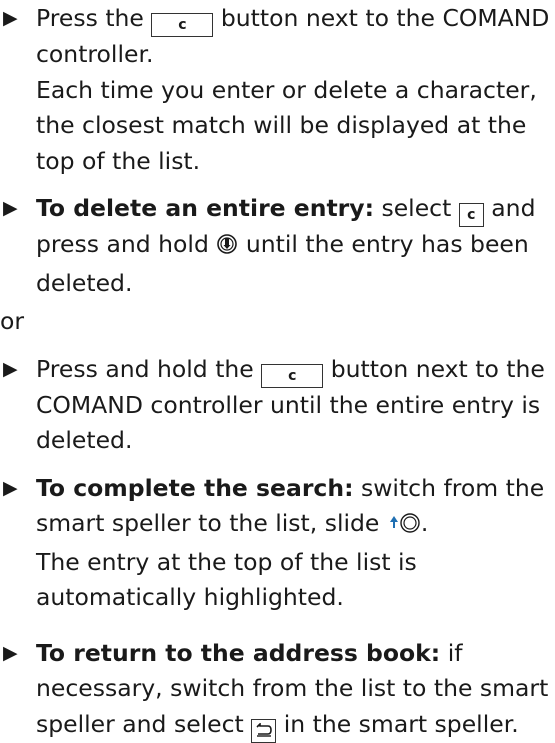 This screenshot has width=555, height=743. Describe the element at coordinates (12, 321) in the screenshot. I see `or-separator: or` at that location.